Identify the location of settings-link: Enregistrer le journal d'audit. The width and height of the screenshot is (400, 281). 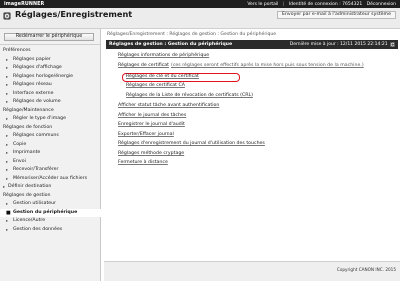
(151, 124).